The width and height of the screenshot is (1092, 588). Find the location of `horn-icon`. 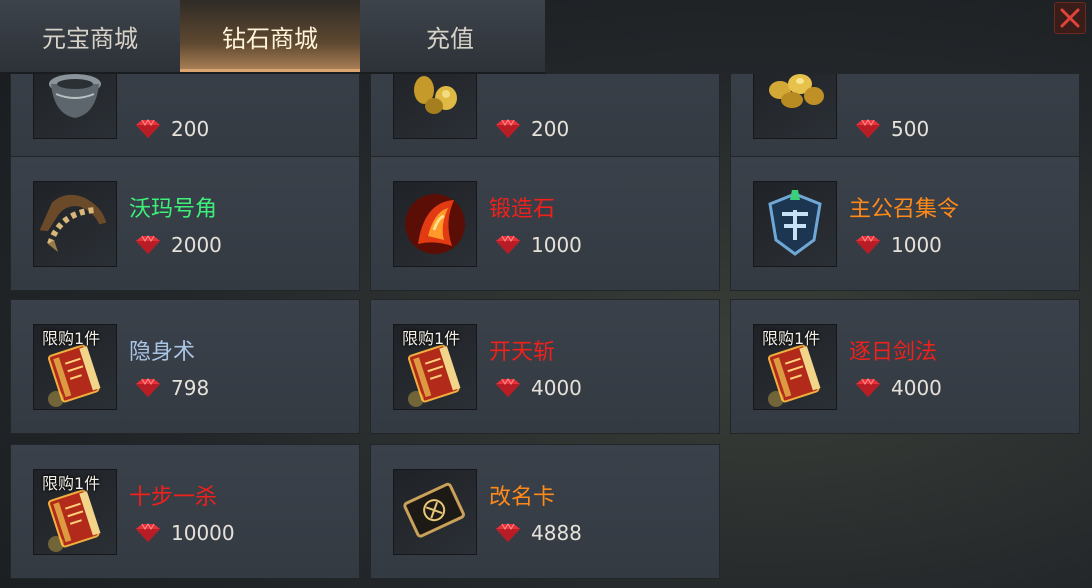

horn-icon is located at coordinates (73, 223).